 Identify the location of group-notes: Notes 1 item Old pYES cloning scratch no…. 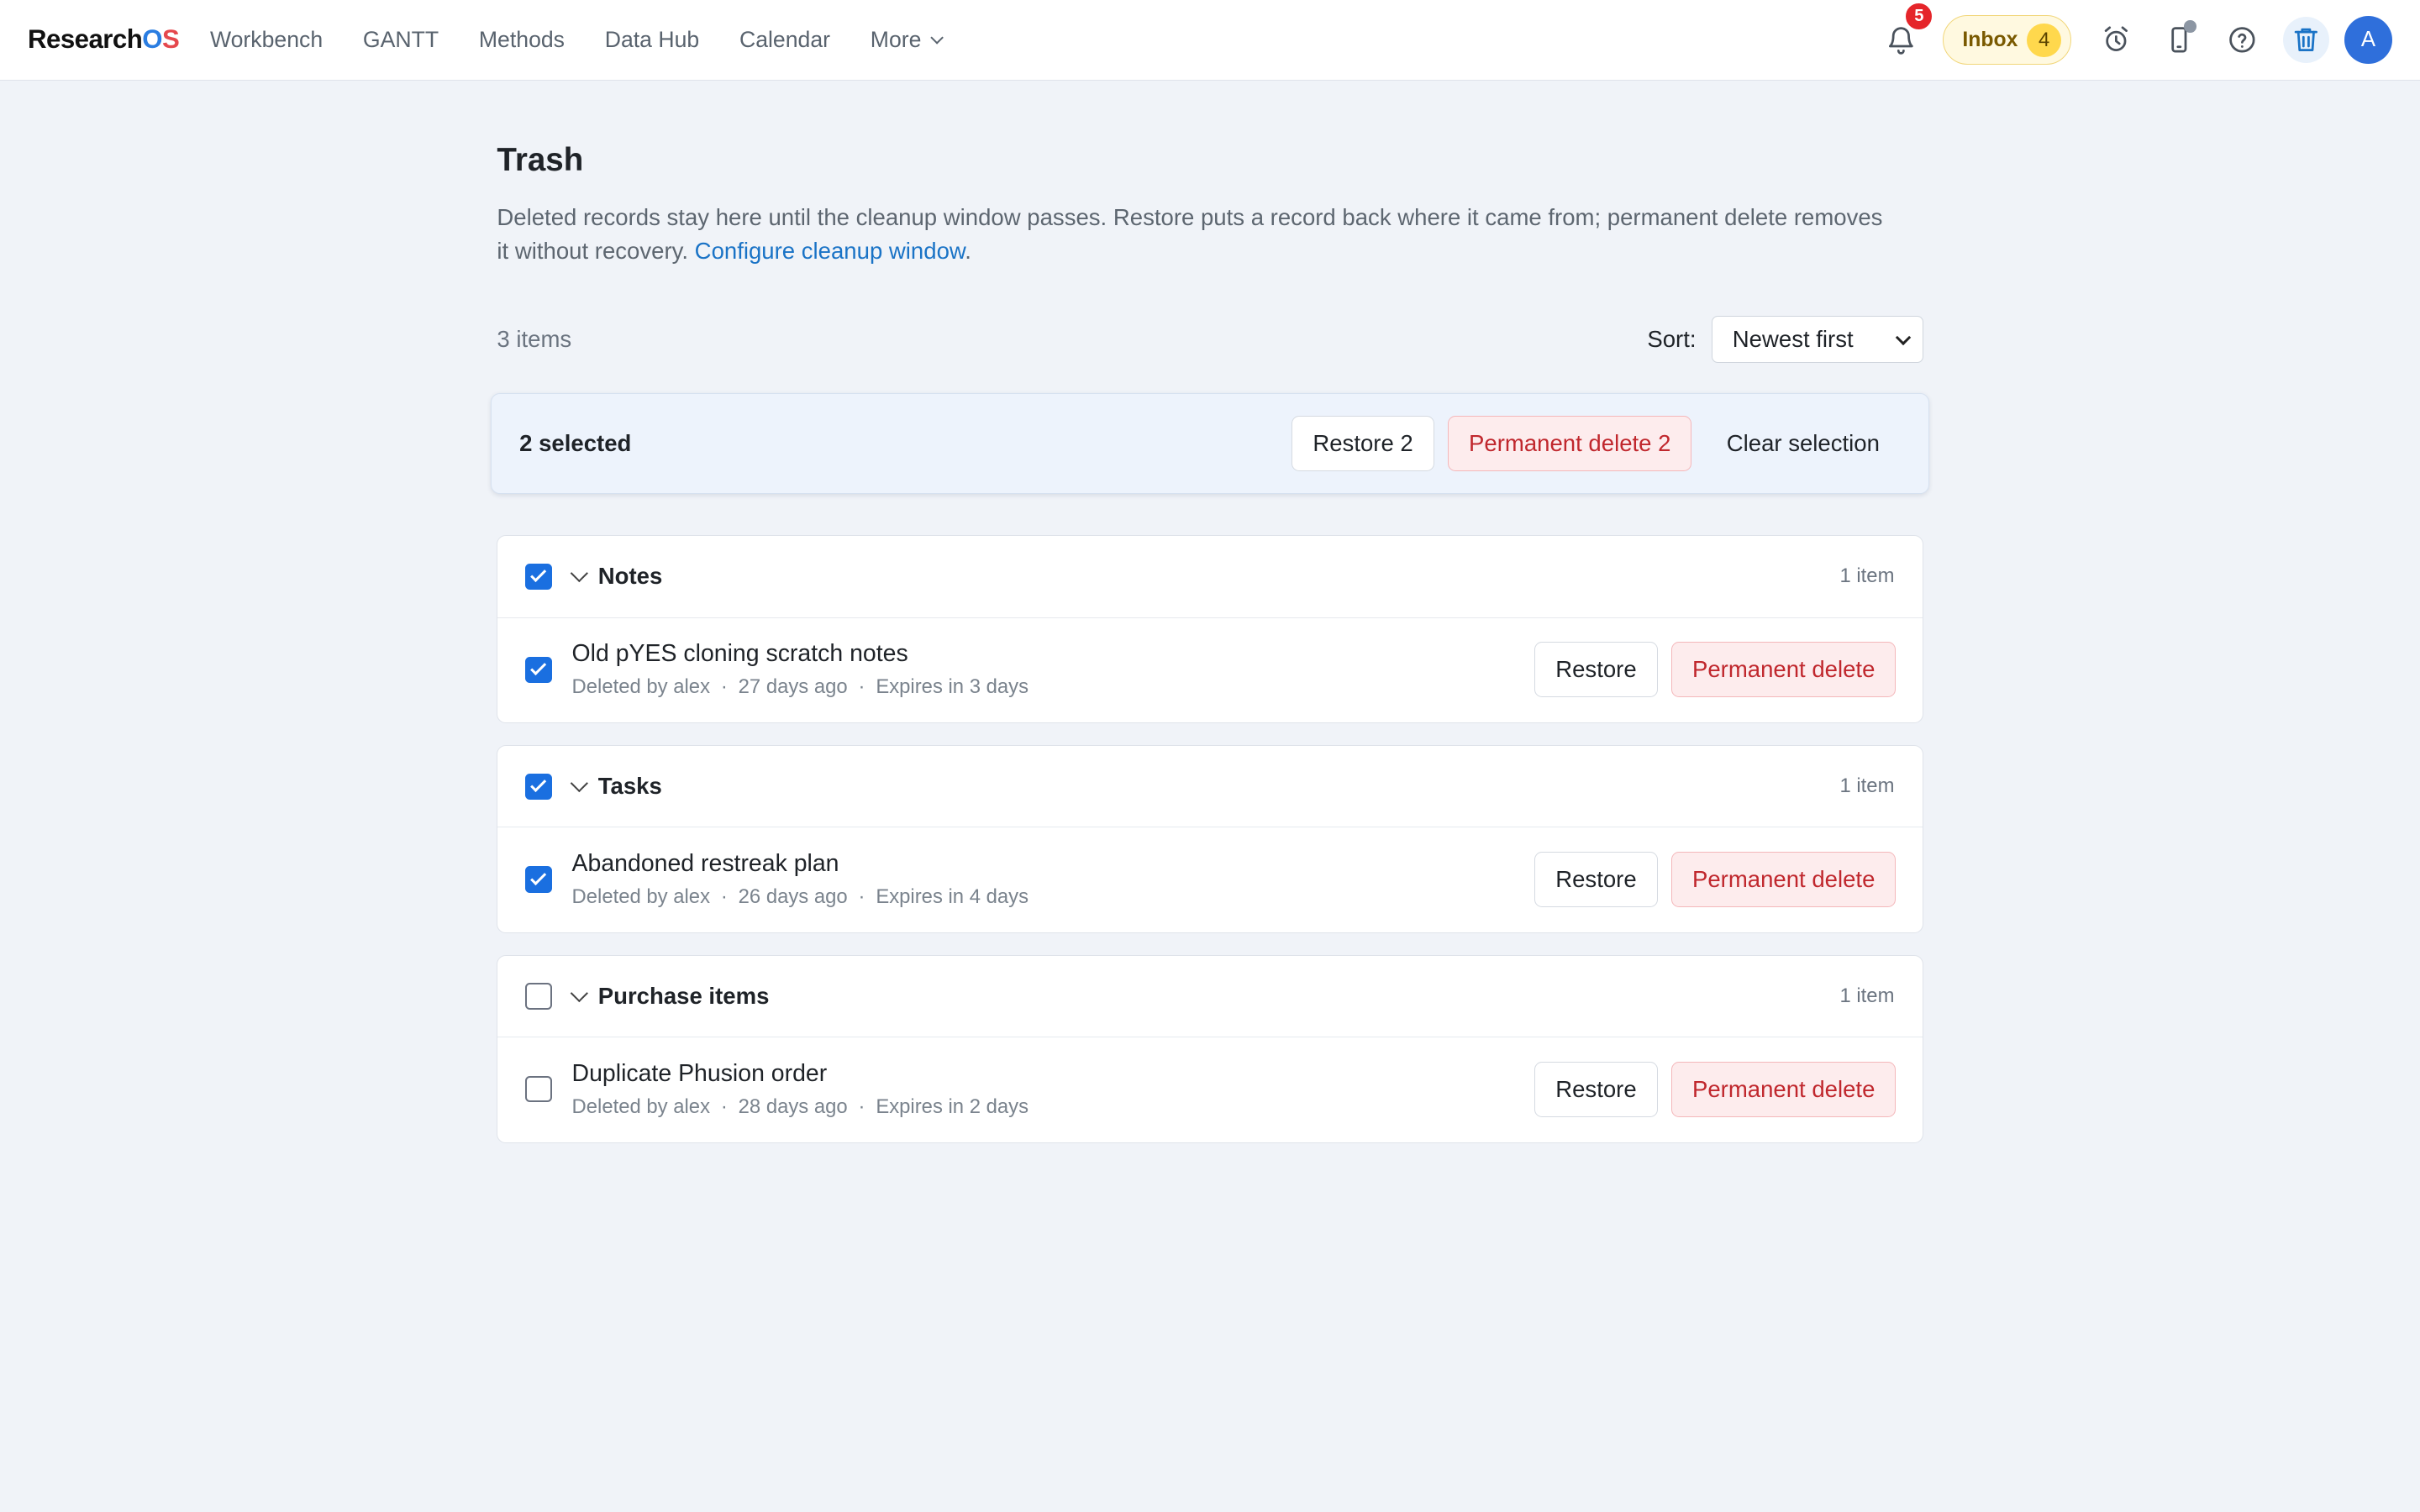
(1210, 629).